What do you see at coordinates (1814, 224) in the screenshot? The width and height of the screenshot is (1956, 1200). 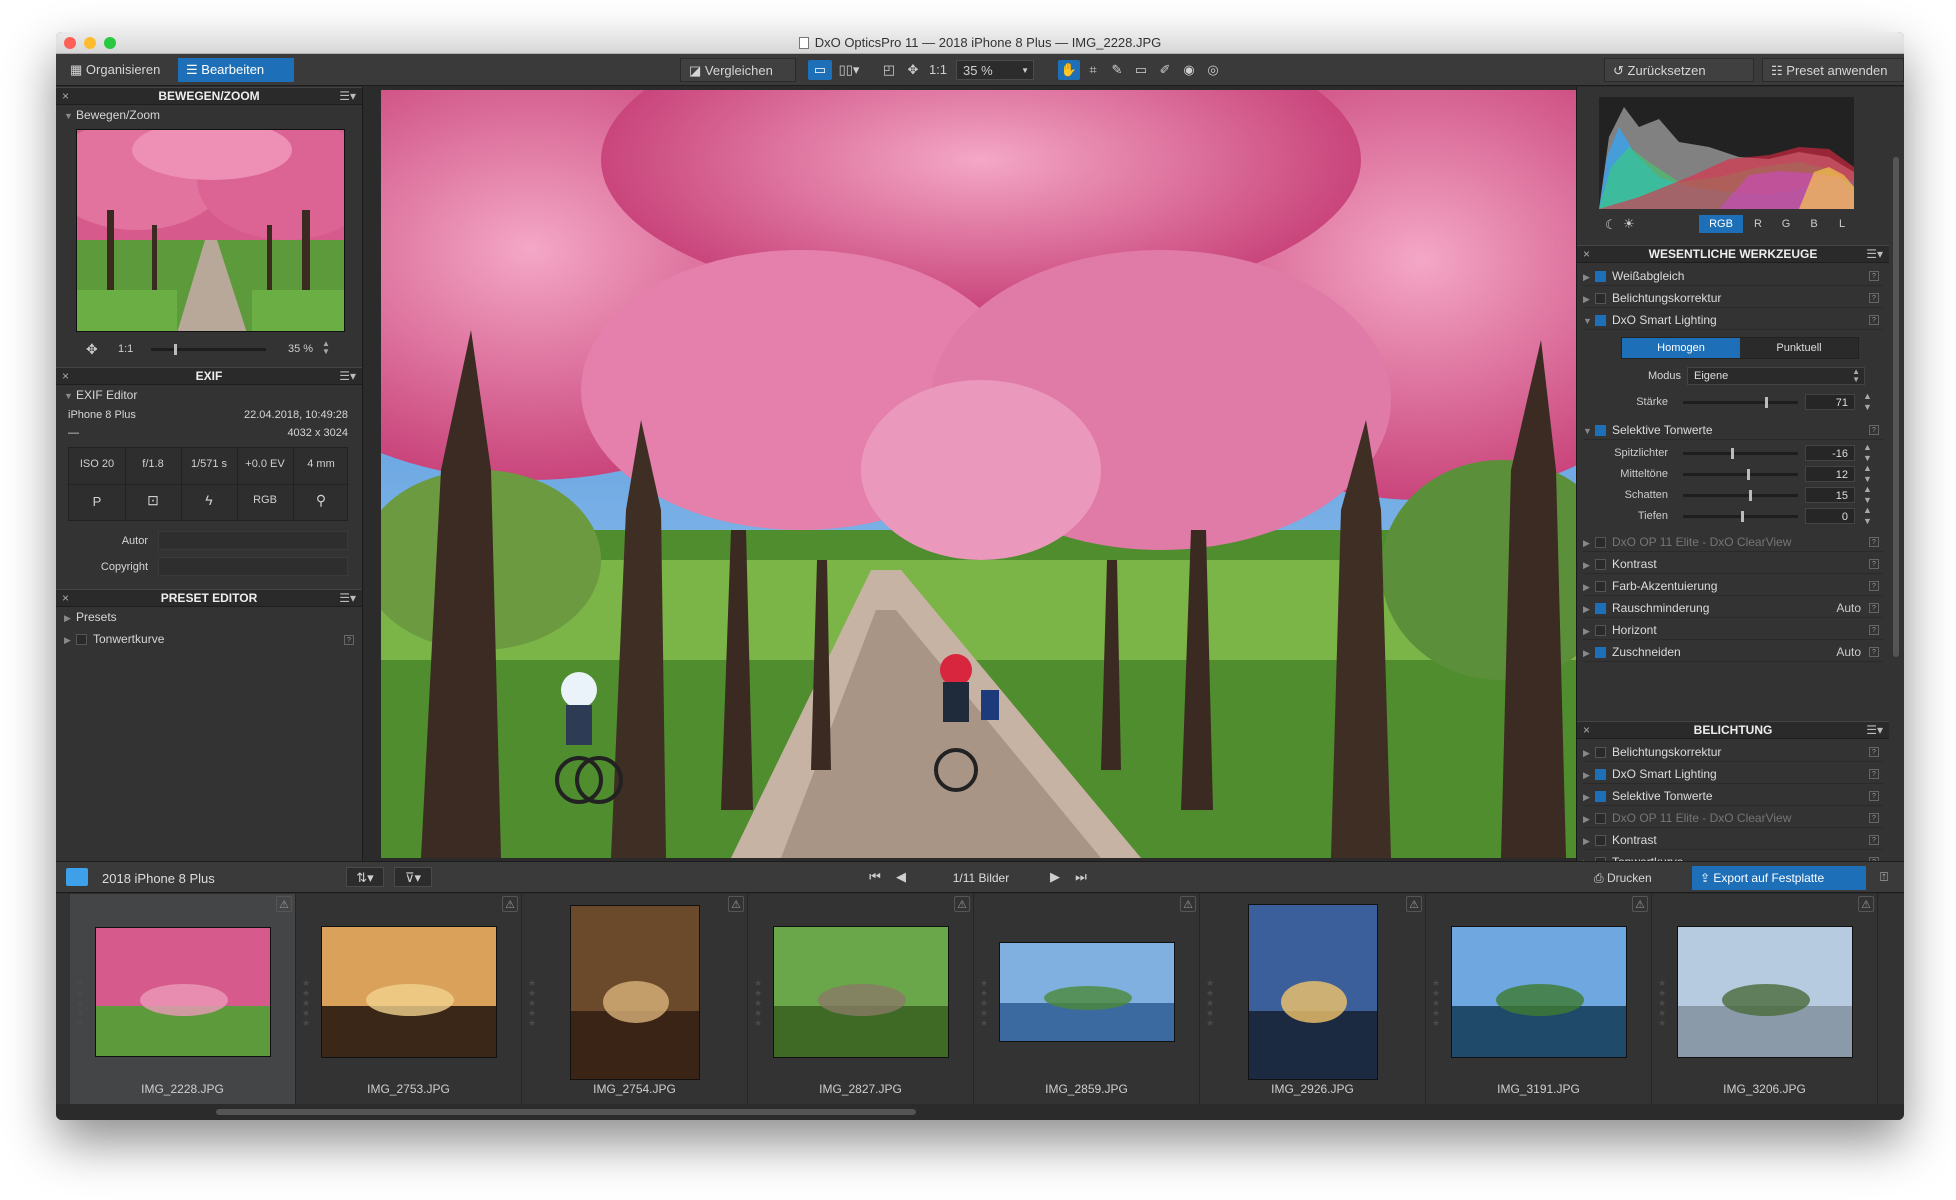 I see `channel-b: B` at bounding box center [1814, 224].